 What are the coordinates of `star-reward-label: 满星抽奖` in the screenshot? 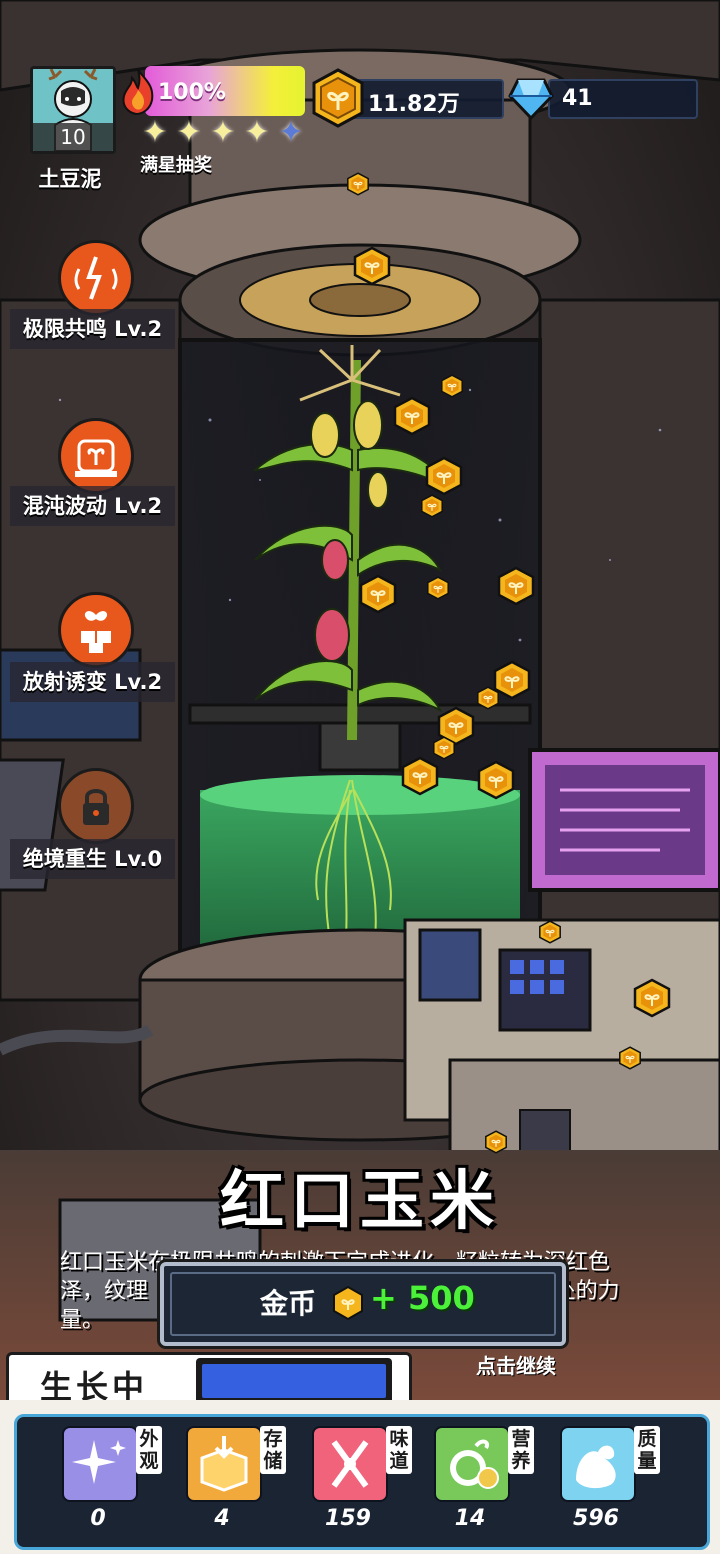 It's located at (176, 164).